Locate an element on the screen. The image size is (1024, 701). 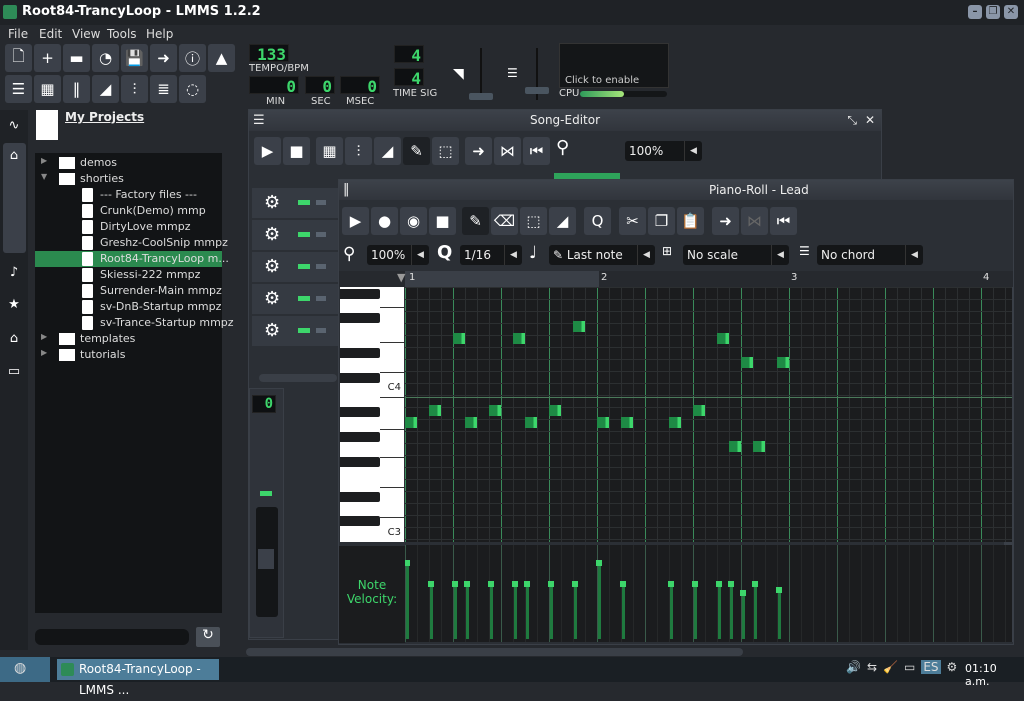
fx-fader is located at coordinates (267, 562).